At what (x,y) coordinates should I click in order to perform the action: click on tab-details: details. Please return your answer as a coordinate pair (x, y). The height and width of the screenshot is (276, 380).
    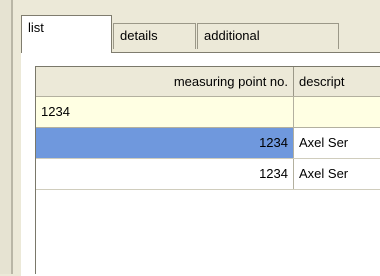
    Looking at the image, I should click on (154, 36).